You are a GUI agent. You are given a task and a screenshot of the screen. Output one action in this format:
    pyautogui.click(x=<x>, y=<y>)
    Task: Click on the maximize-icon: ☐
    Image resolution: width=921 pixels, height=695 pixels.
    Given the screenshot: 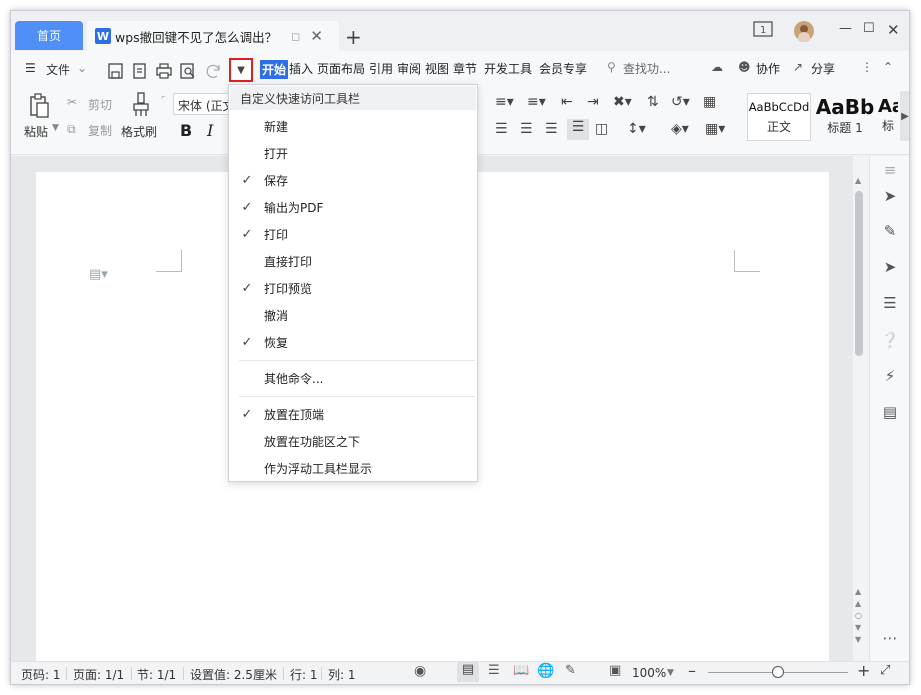 What is the action you would take?
    pyautogui.click(x=869, y=32)
    